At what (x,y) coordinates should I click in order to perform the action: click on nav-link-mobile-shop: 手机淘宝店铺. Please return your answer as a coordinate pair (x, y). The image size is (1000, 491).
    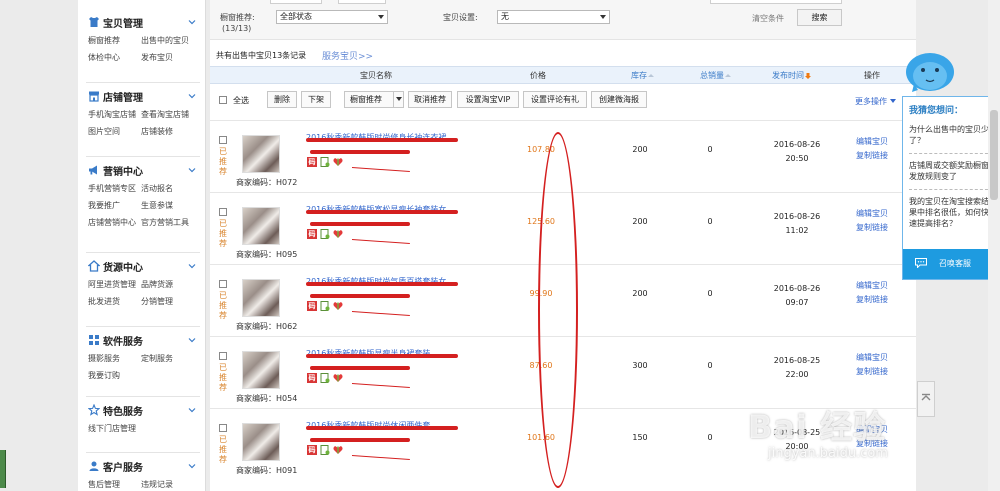
    Looking at the image, I should click on (114, 115).